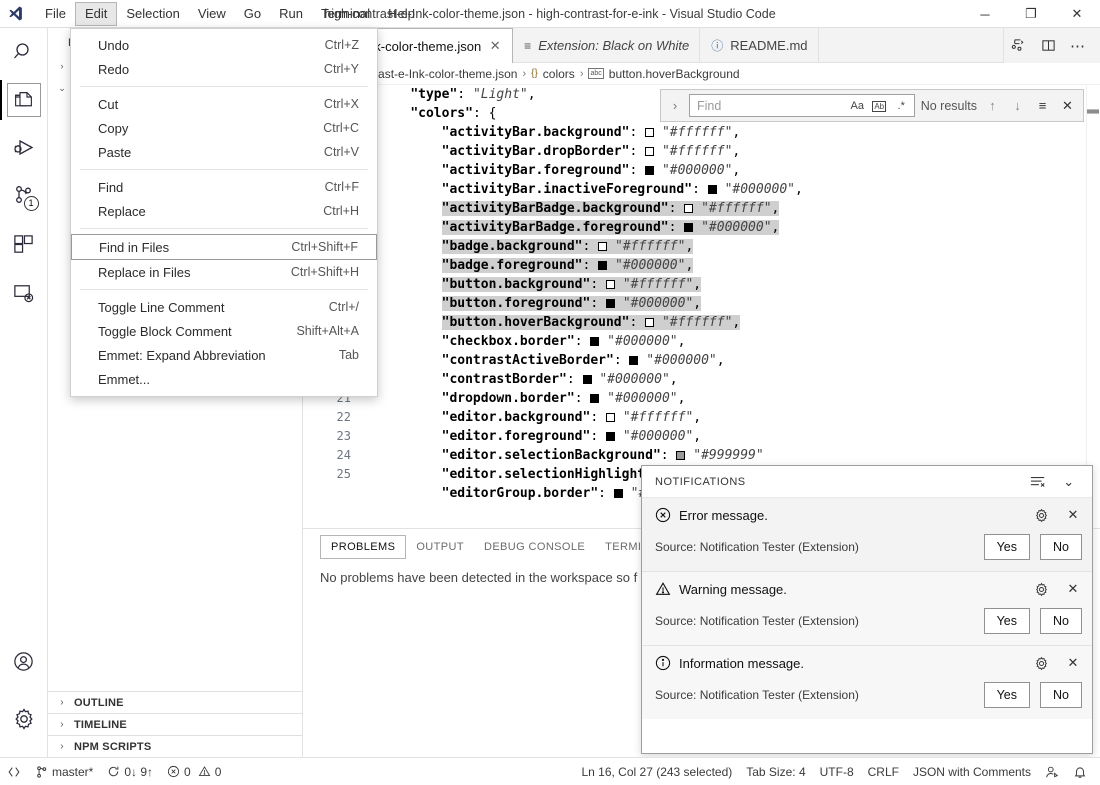  Describe the element at coordinates (1077, 14) in the screenshot. I see `close-button: ✕` at that location.